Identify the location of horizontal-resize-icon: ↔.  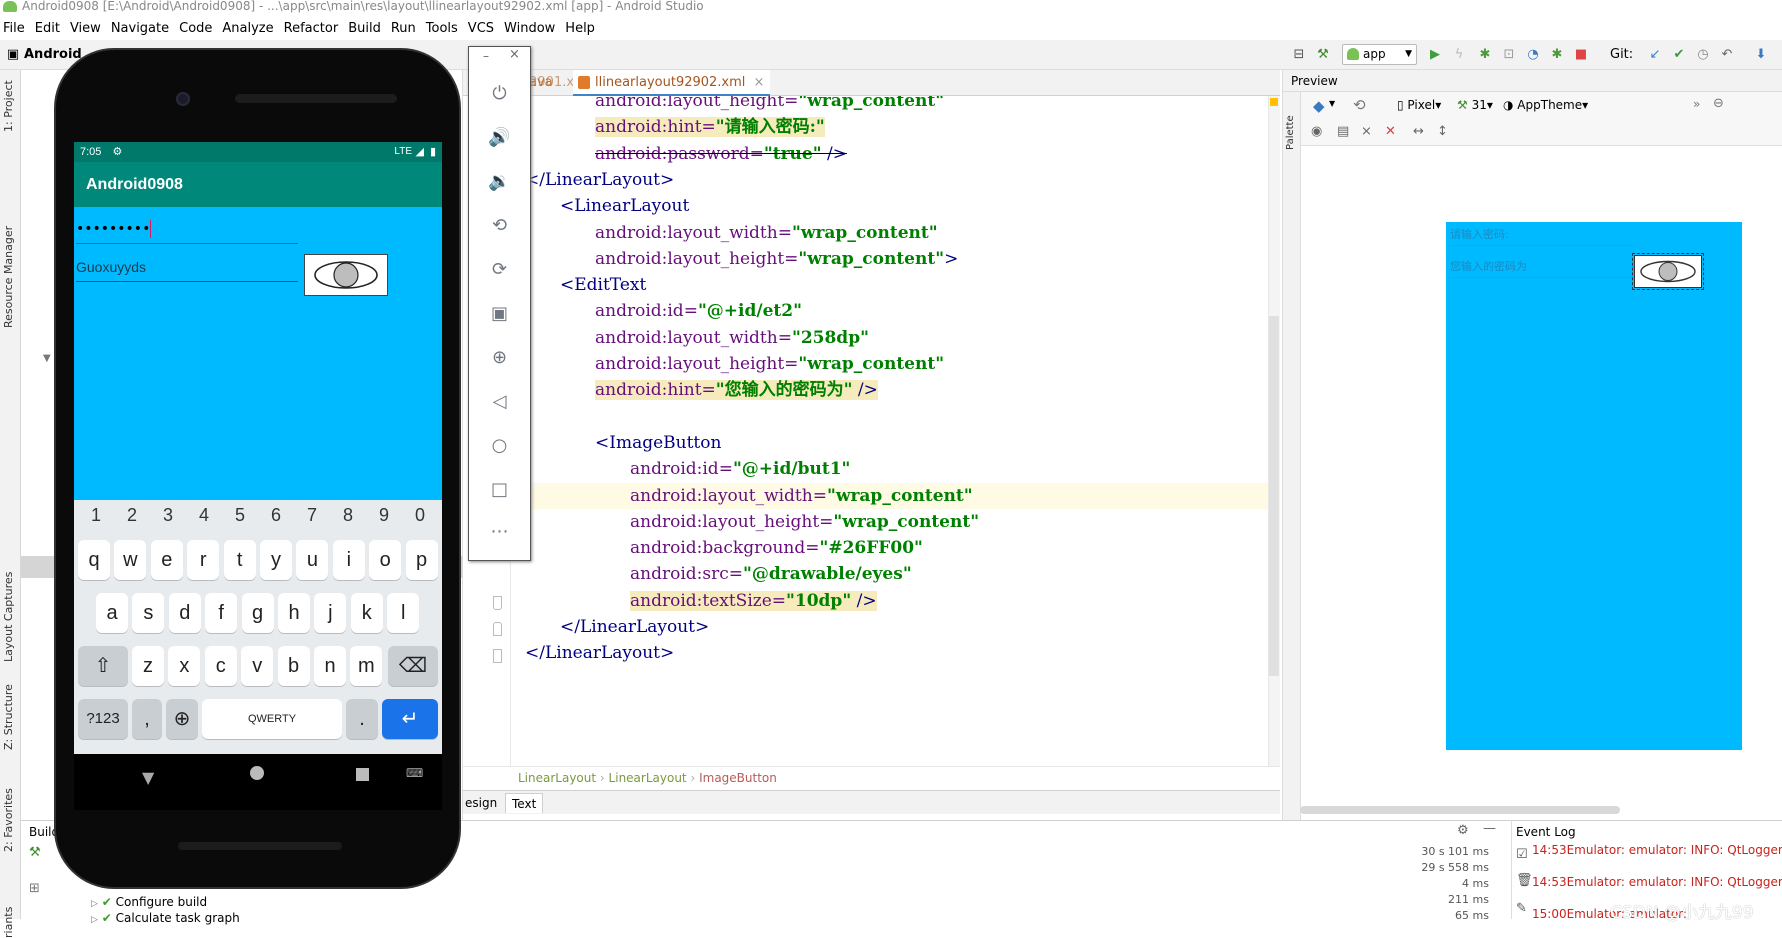
(1418, 131).